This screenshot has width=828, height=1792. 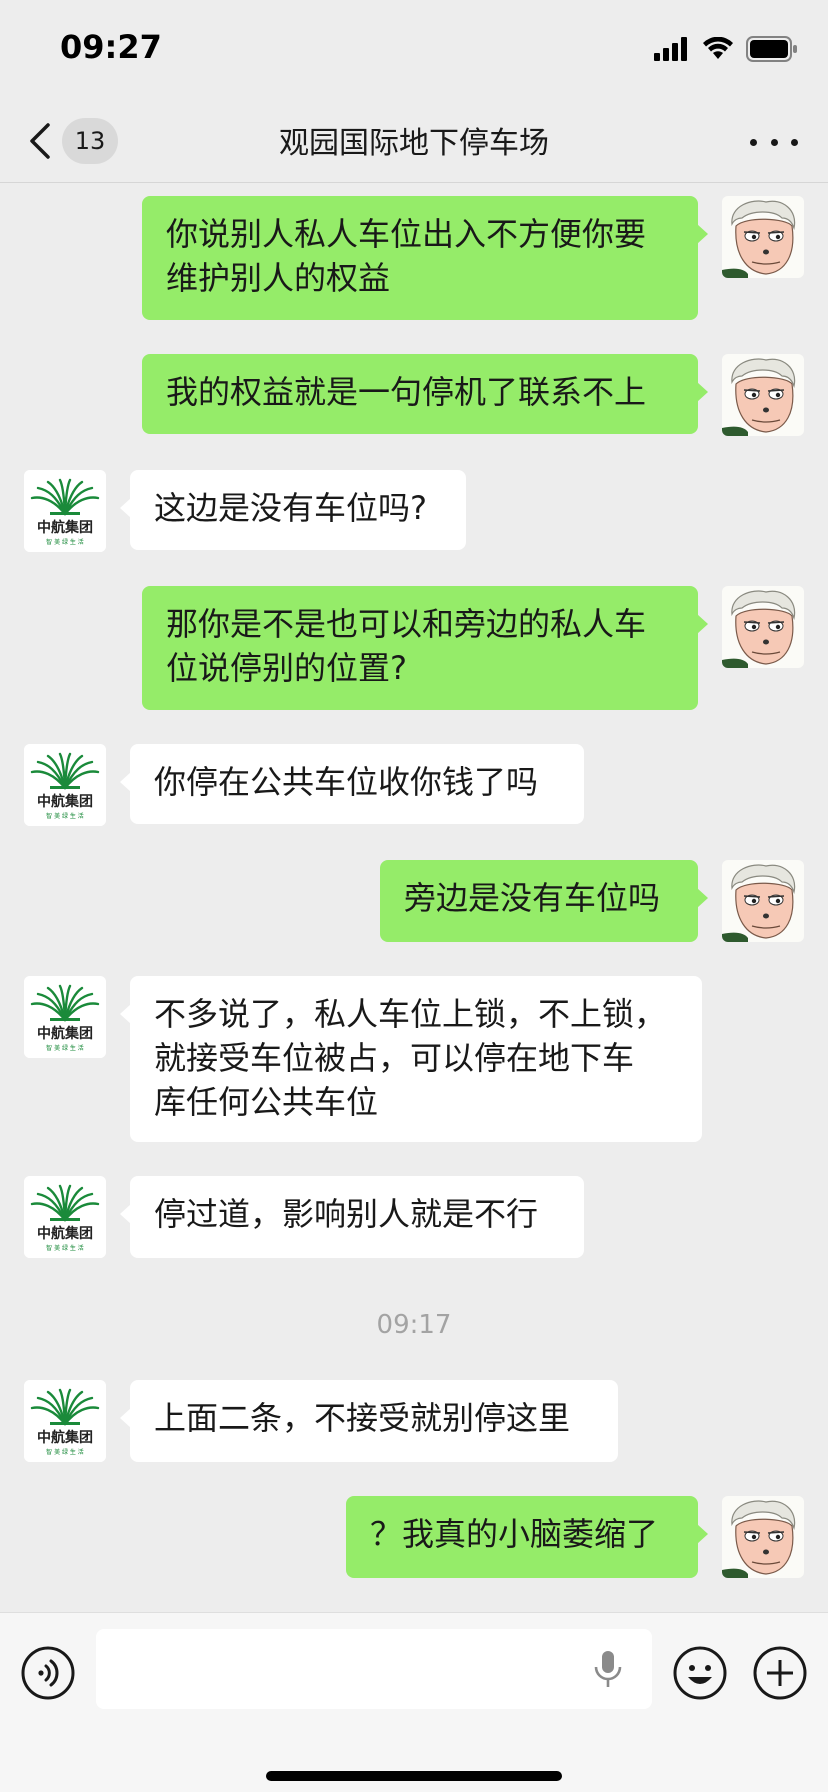 I want to click on message-bubble: 不多说了，私人车位上锁，不上锁， 就接受车位被占，可以停在地下车 库任何公共车位, so click(x=411, y=1059).